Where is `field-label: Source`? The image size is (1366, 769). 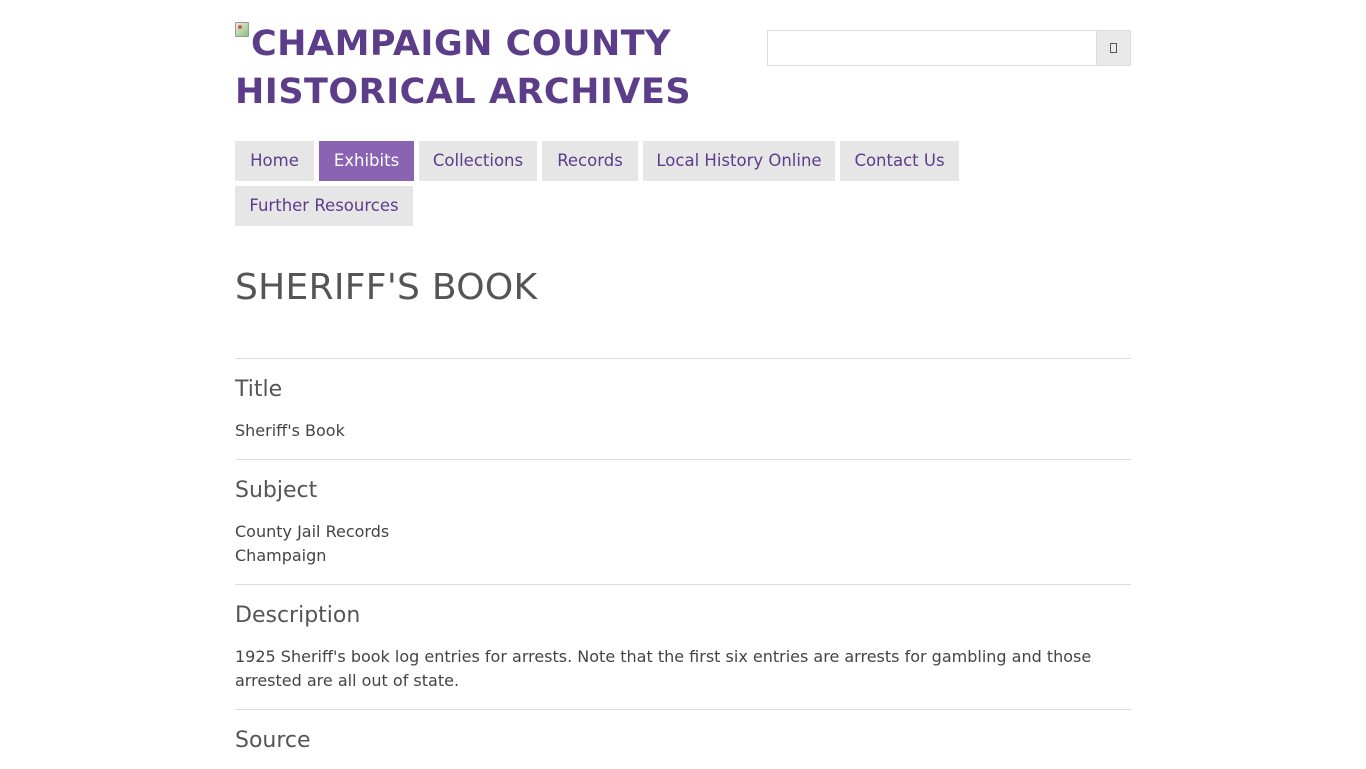 field-label: Source is located at coordinates (273, 740).